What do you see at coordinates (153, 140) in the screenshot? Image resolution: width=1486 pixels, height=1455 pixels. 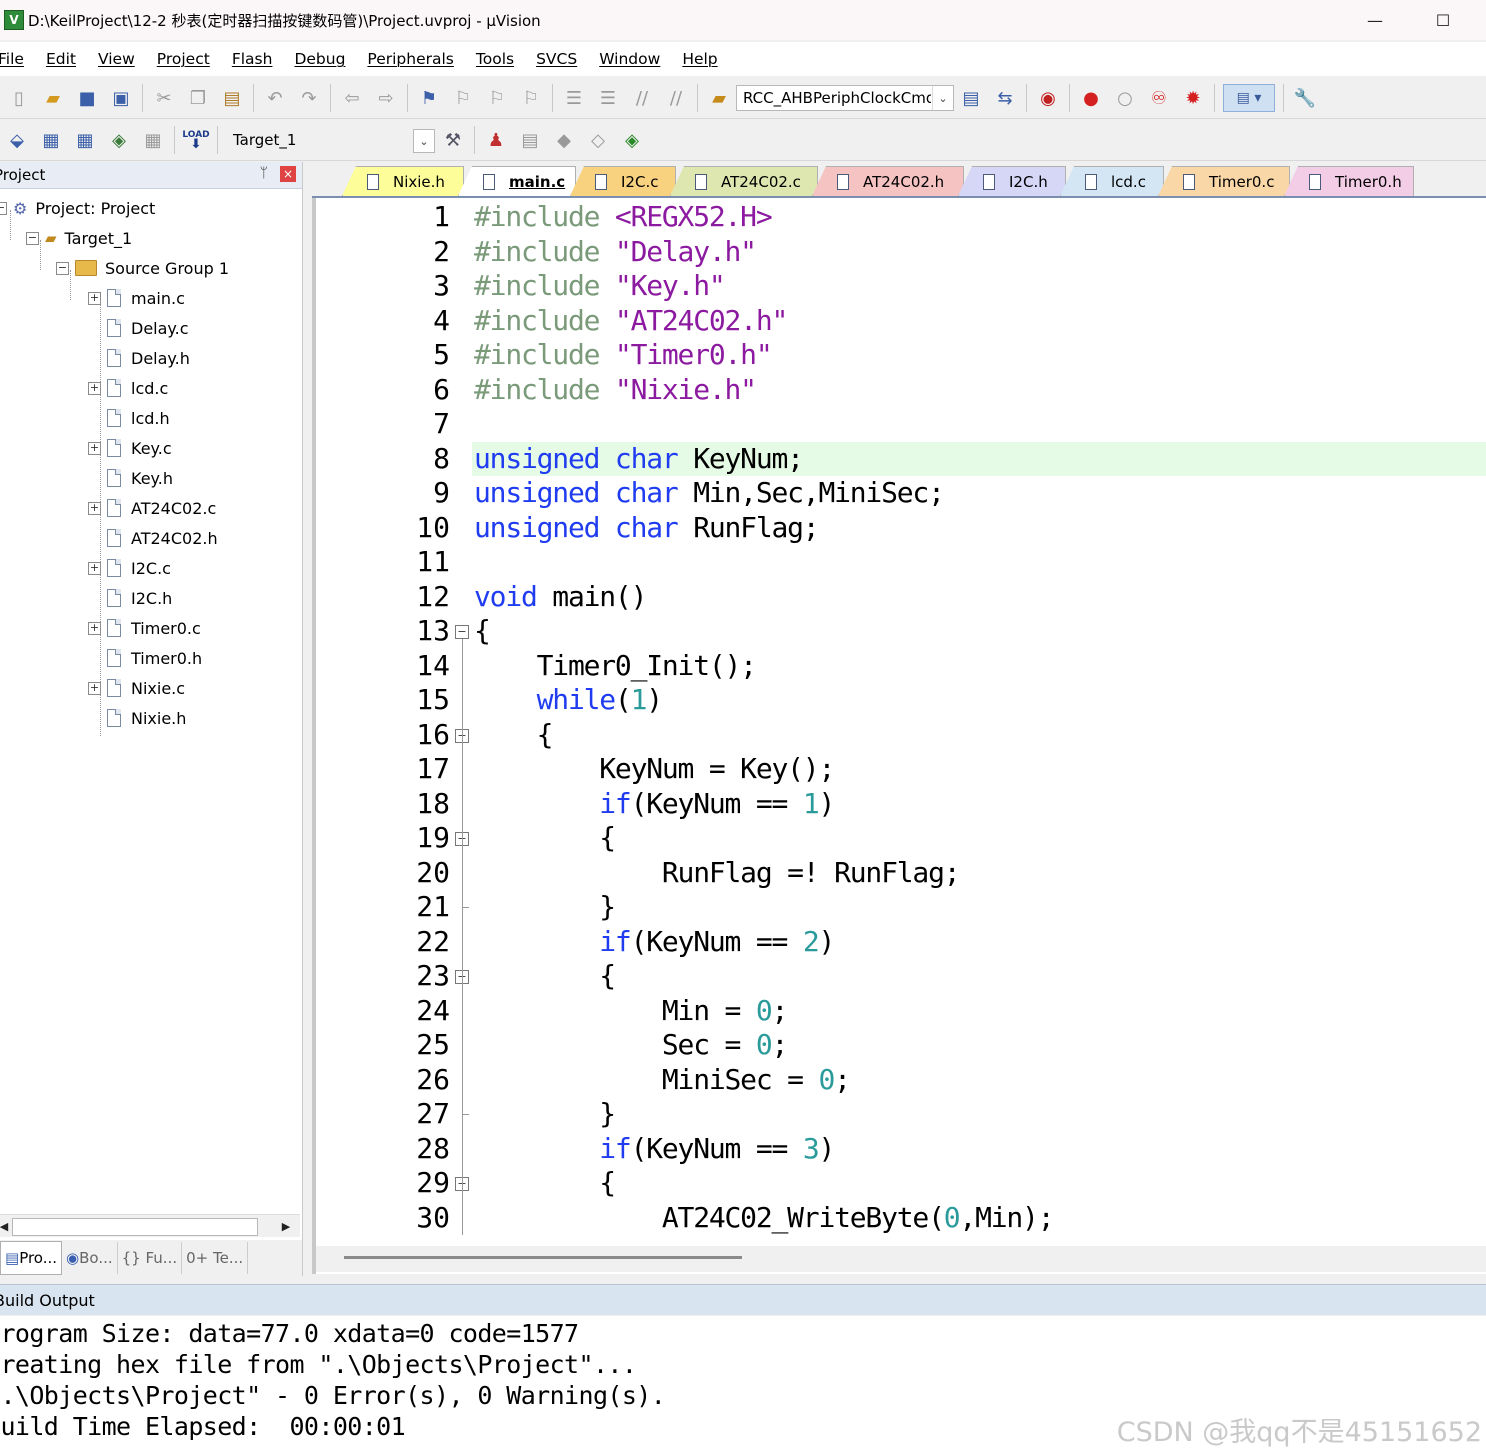 I see `stop-build-icon: ▦` at bounding box center [153, 140].